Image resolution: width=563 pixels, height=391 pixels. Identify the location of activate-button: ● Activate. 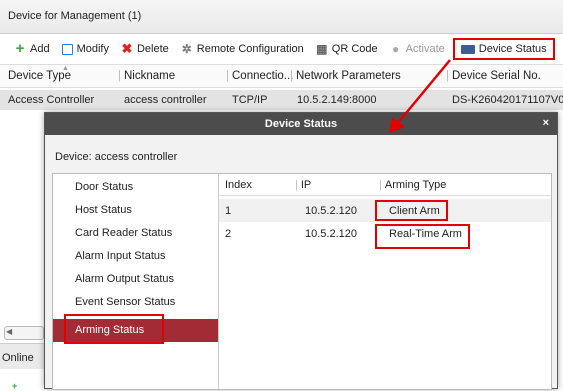
(417, 49).